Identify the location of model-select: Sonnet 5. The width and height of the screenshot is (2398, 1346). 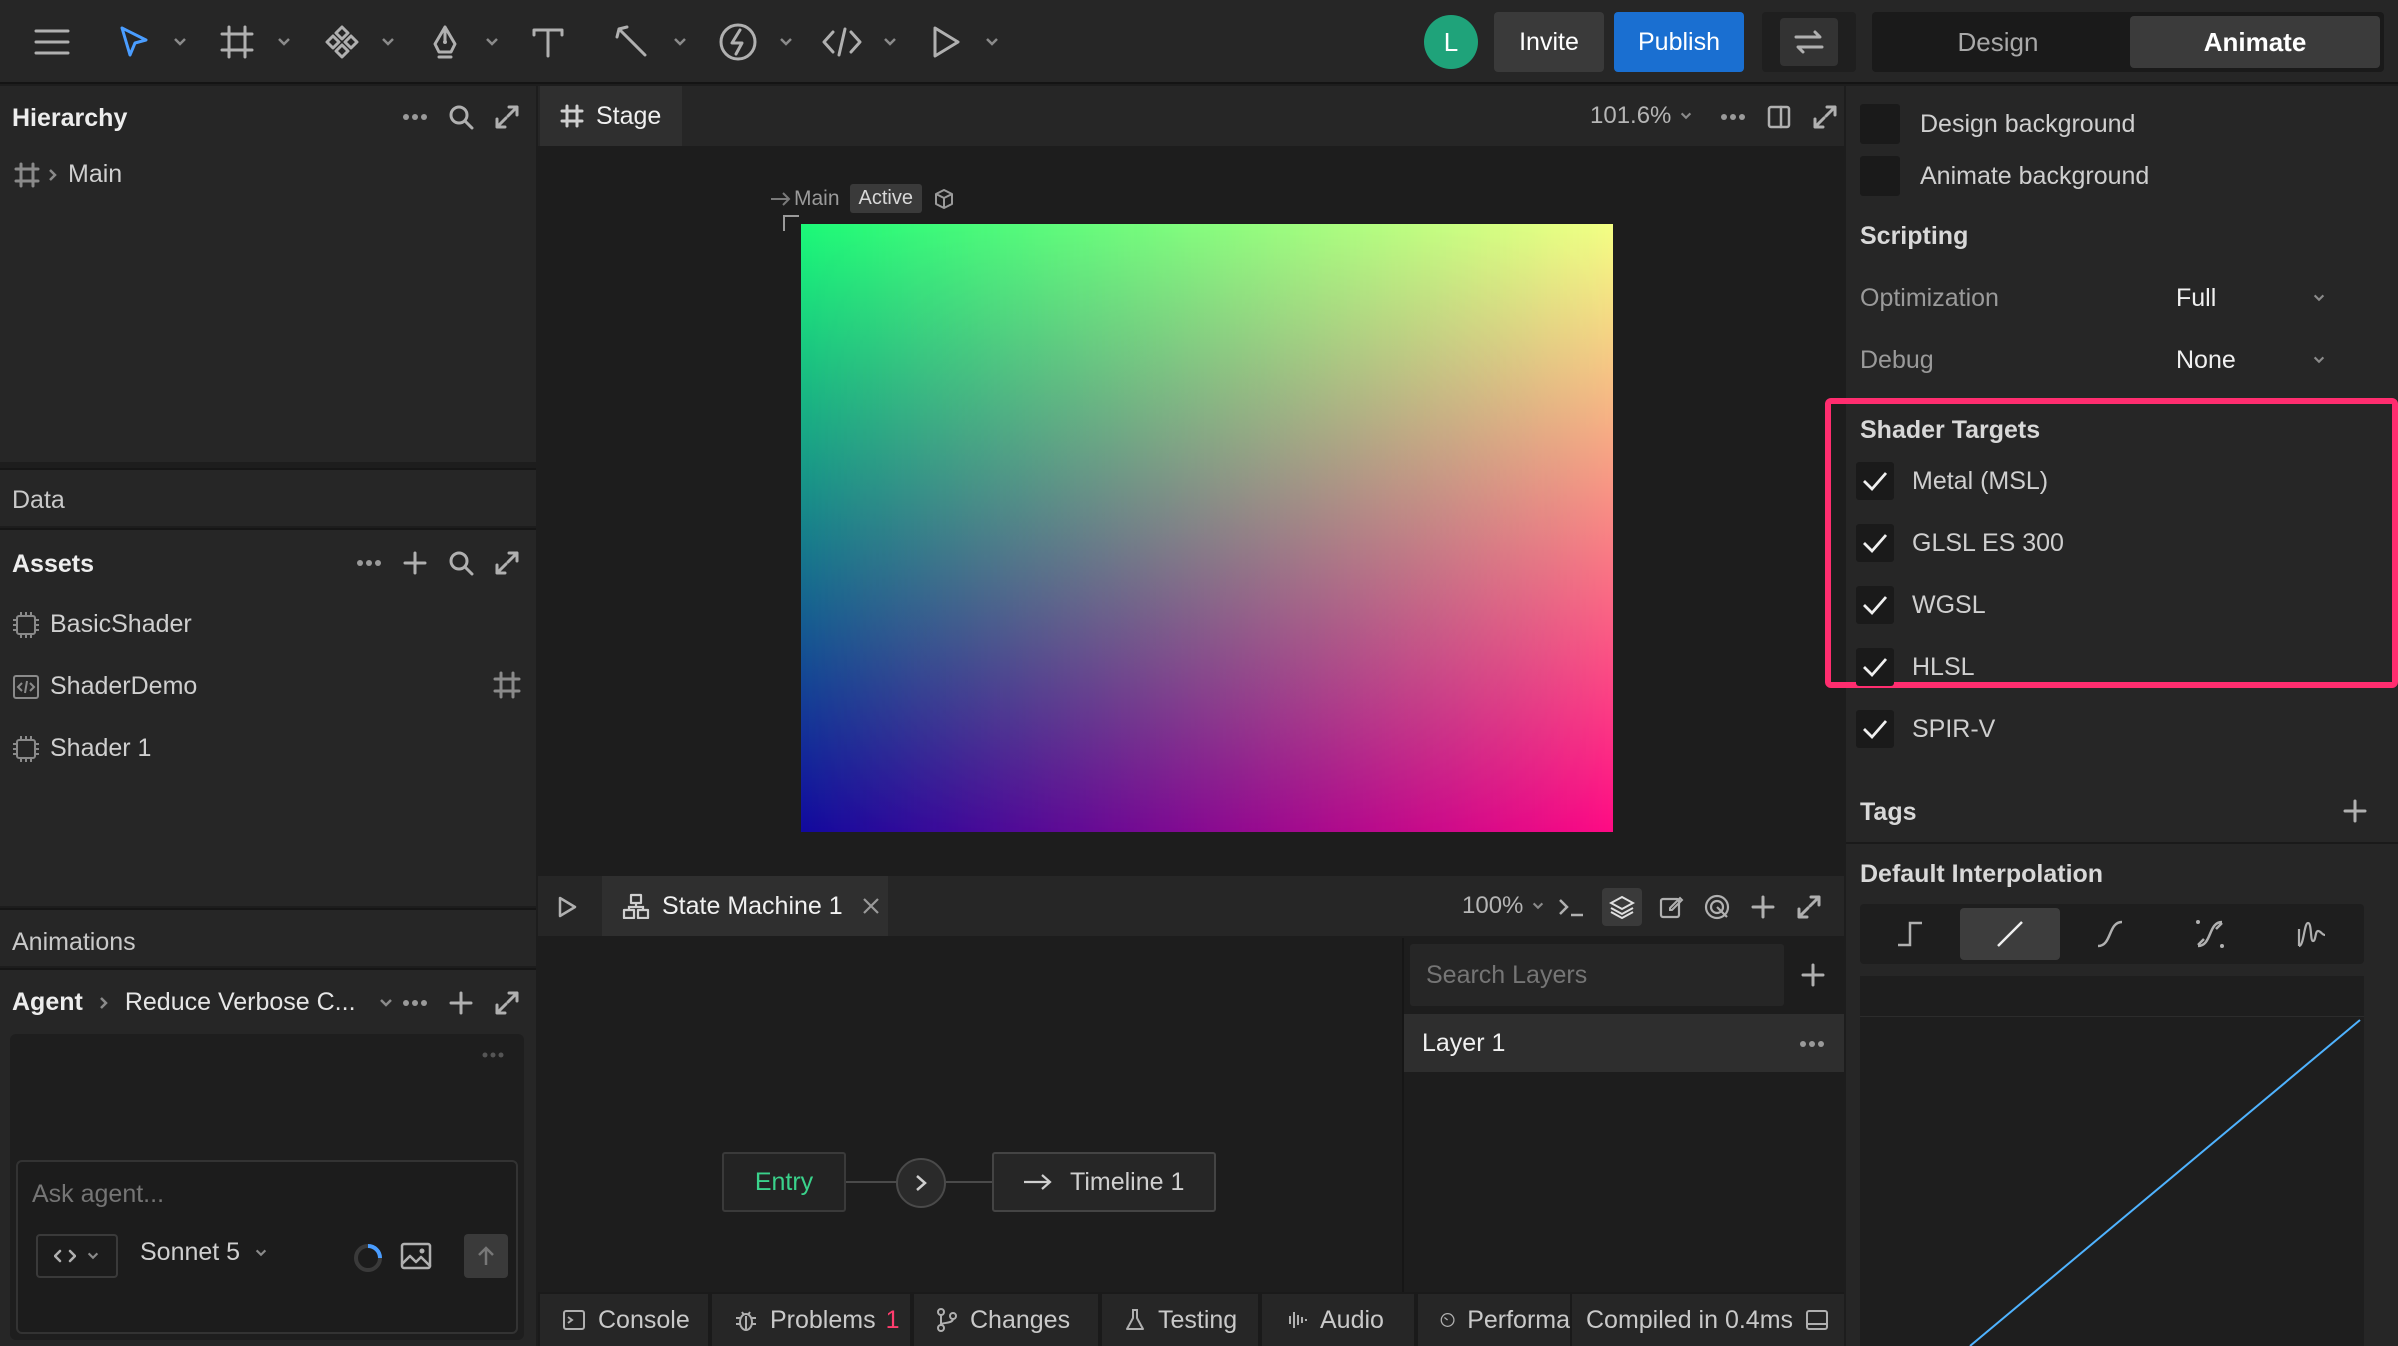
(204, 1252).